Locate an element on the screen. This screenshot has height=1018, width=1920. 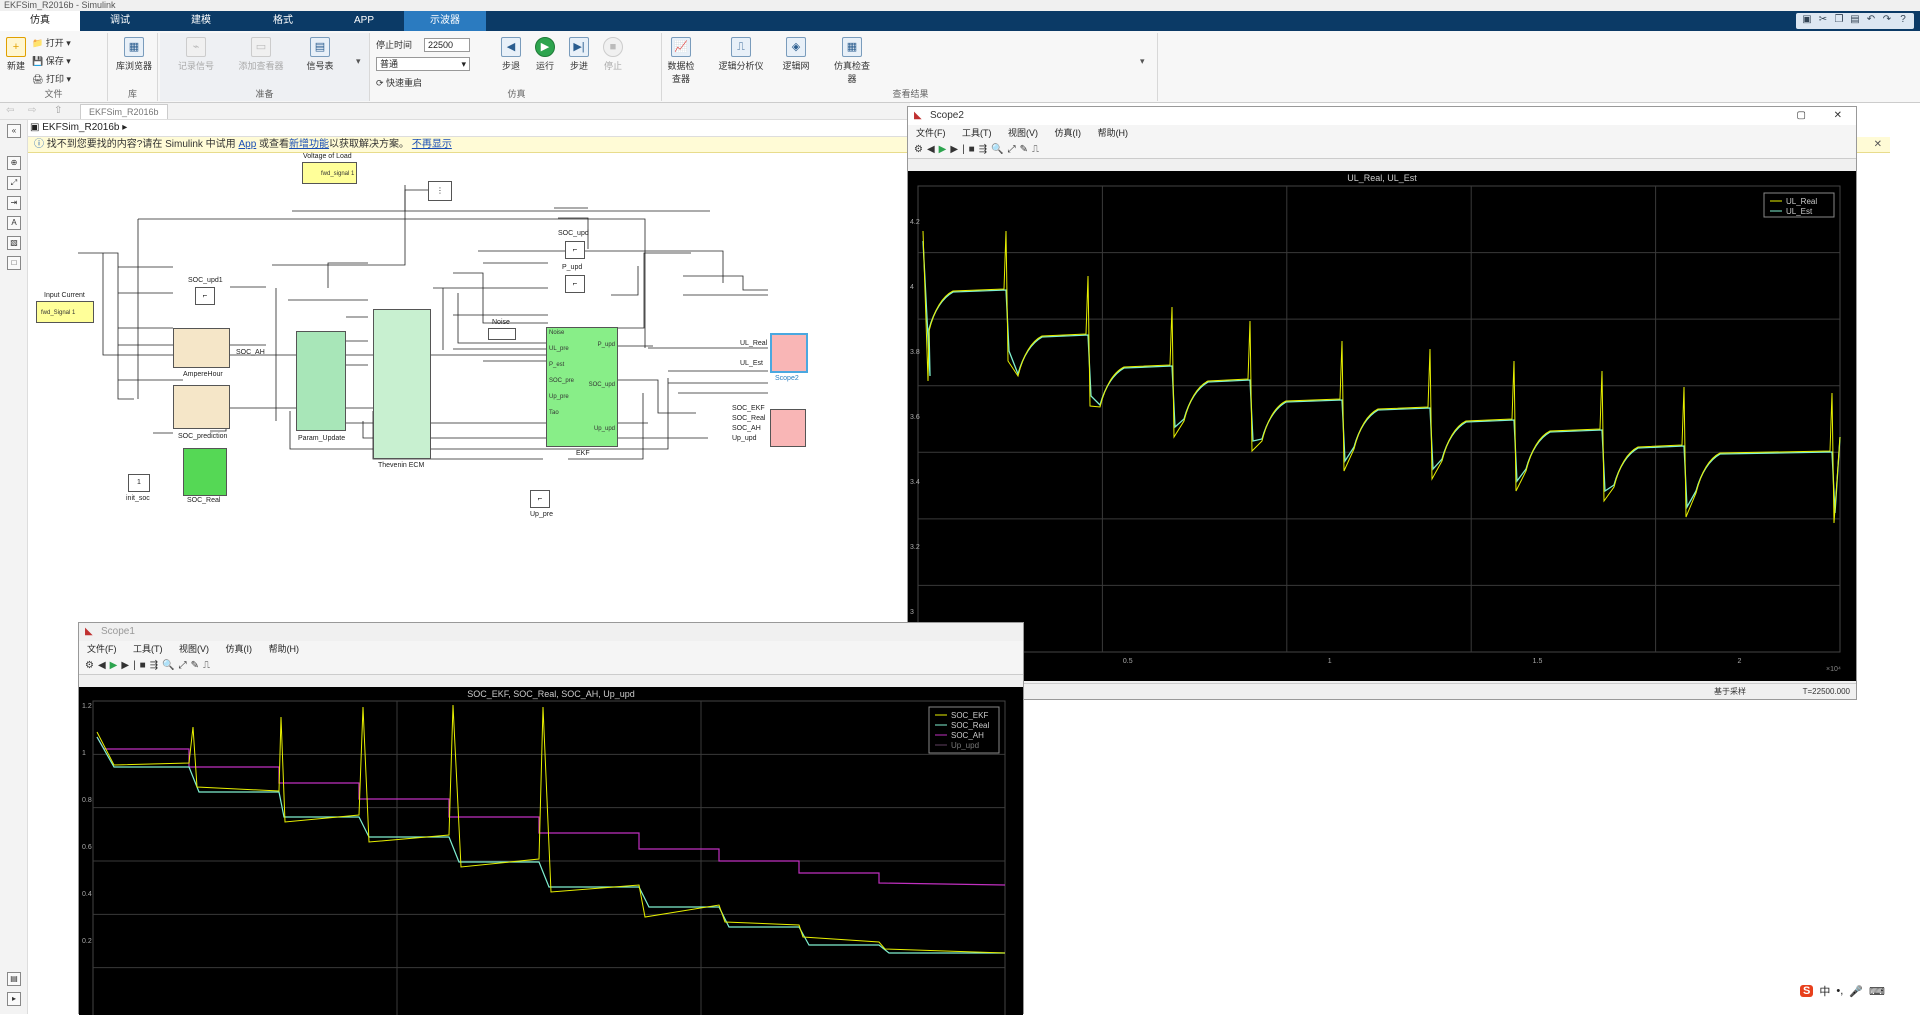
print-button: 🖨 打印 ▾ is located at coordinates (51, 79).